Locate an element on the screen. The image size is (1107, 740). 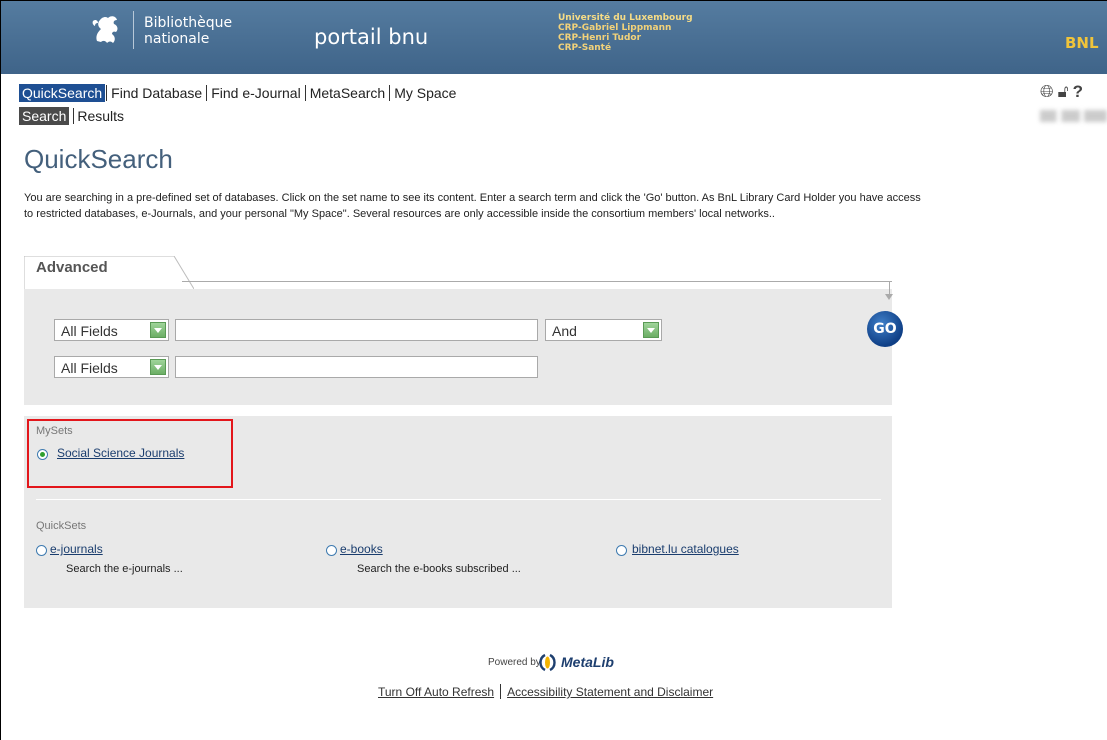
tab-find-ejournal: Find e-Journal is located at coordinates (257, 93).